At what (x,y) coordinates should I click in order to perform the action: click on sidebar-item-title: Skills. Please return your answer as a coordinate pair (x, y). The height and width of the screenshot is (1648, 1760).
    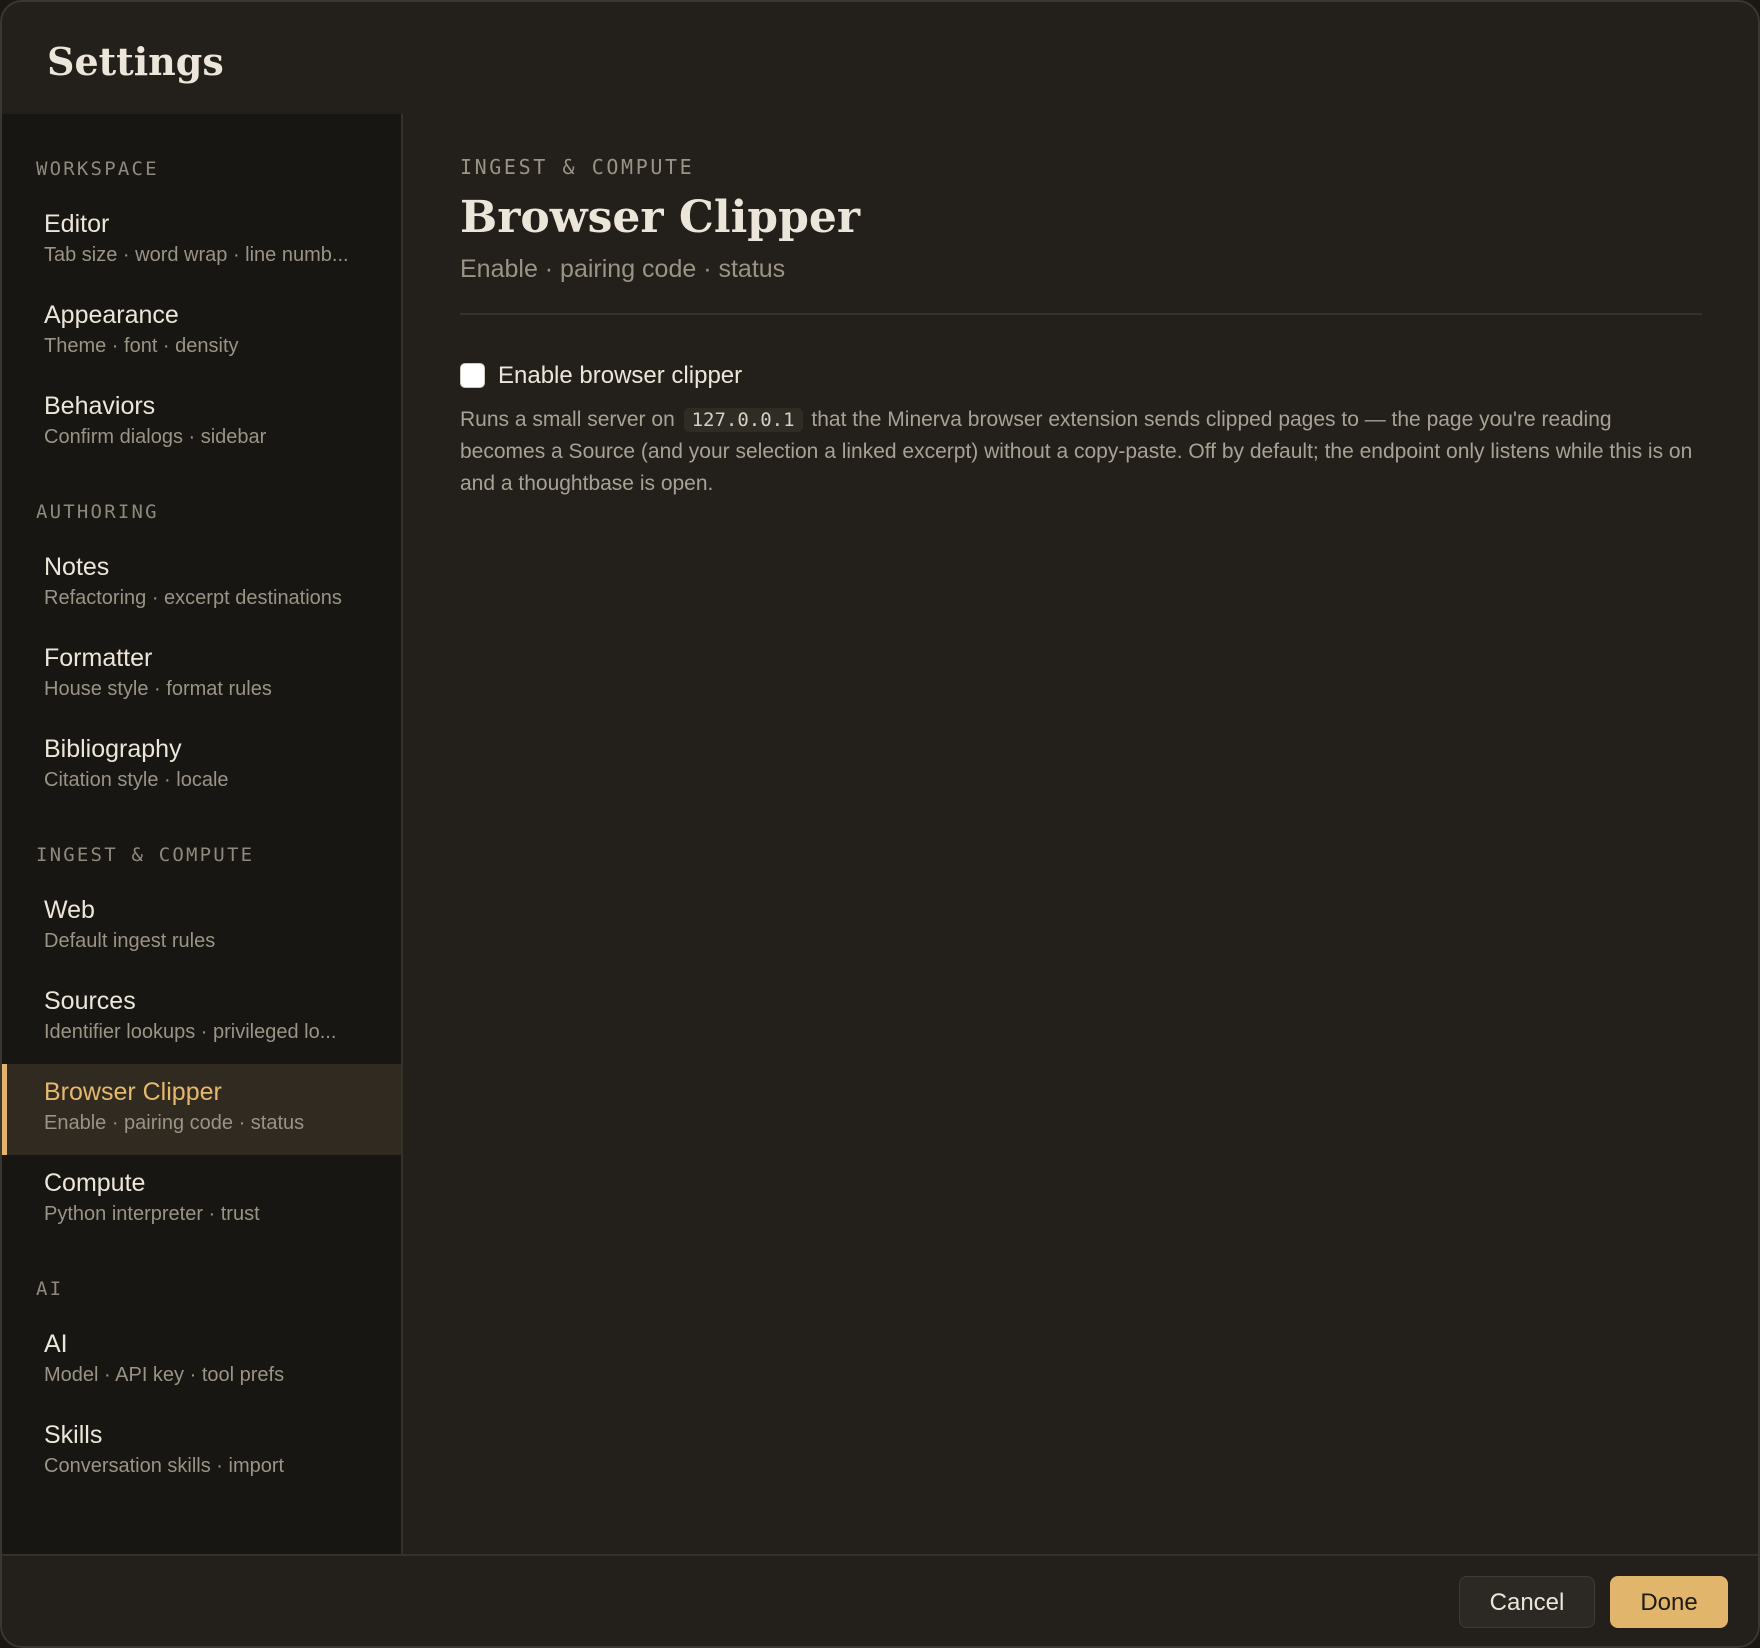
    Looking at the image, I should click on (73, 1435).